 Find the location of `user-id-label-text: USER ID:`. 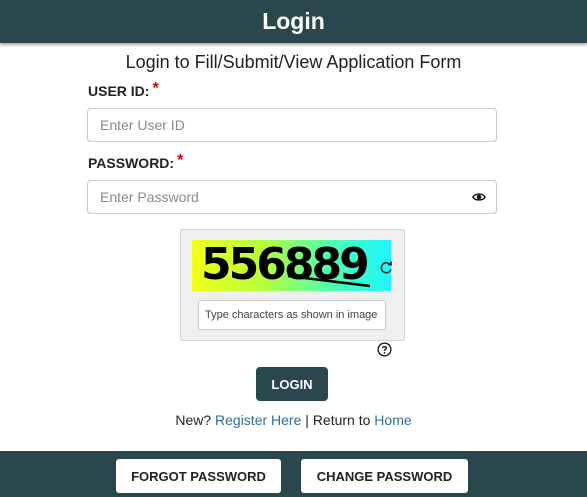

user-id-label-text: USER ID: is located at coordinates (119, 91).